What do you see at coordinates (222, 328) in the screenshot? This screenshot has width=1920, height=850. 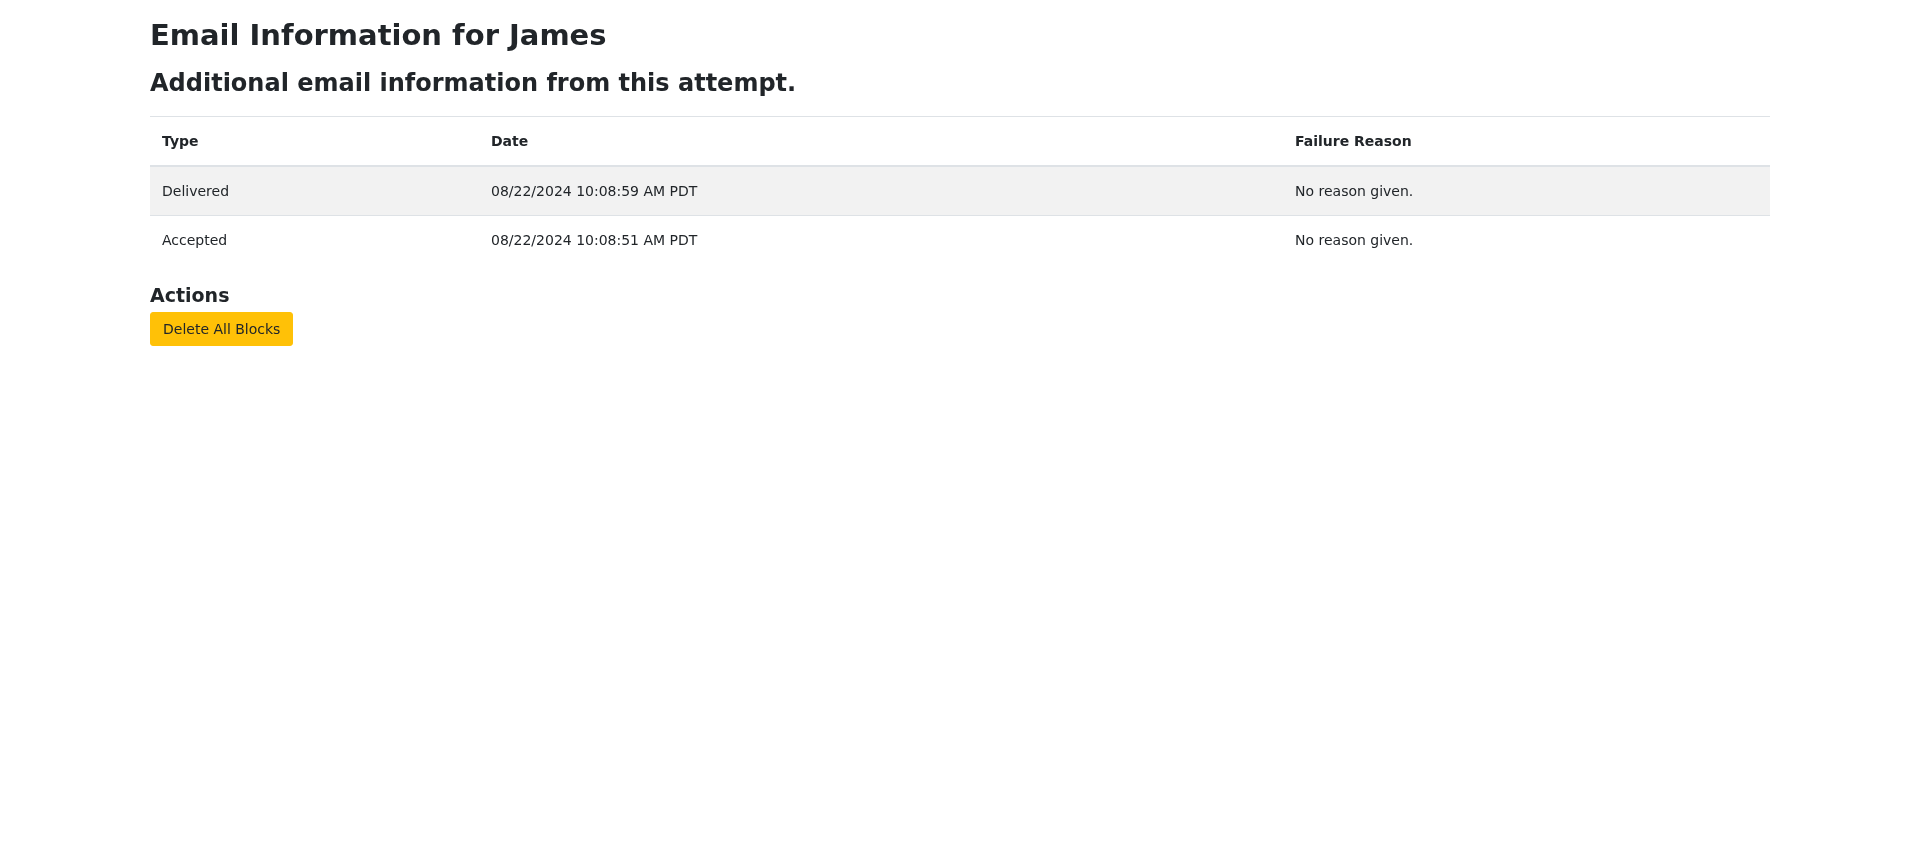 I see `delete-blocks-button: Delete All Blocks` at bounding box center [222, 328].